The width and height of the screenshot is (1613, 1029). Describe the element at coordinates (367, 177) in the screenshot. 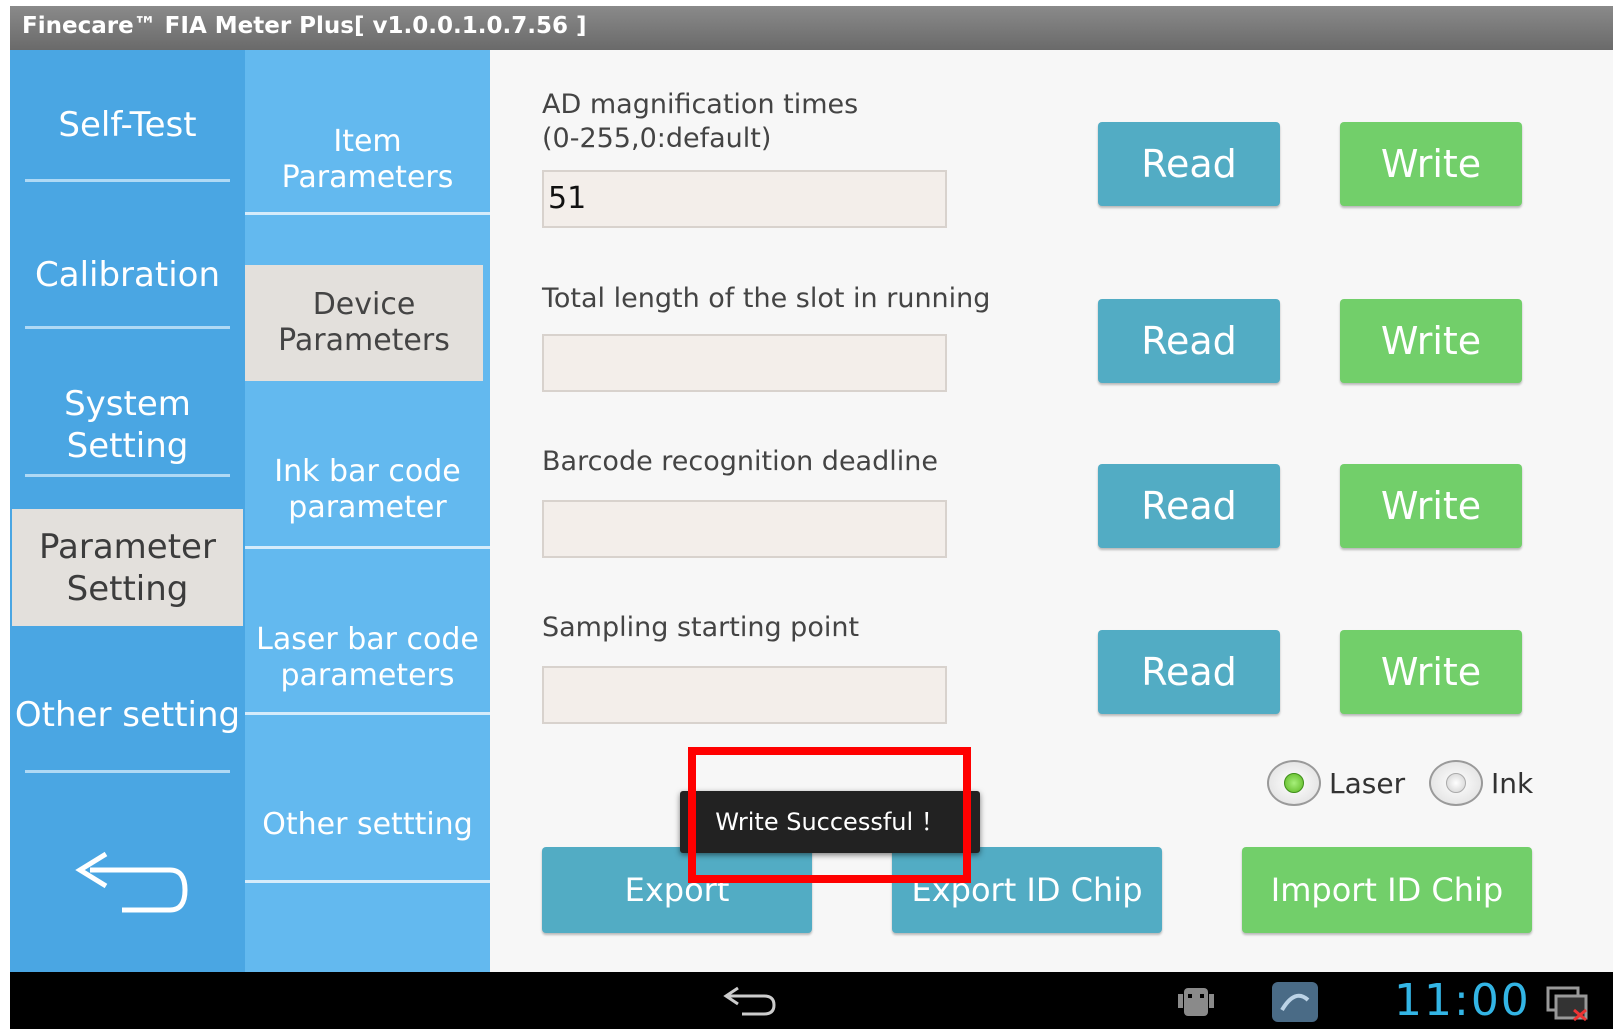

I see `subnav-item-parameters-label: Parameters` at that location.